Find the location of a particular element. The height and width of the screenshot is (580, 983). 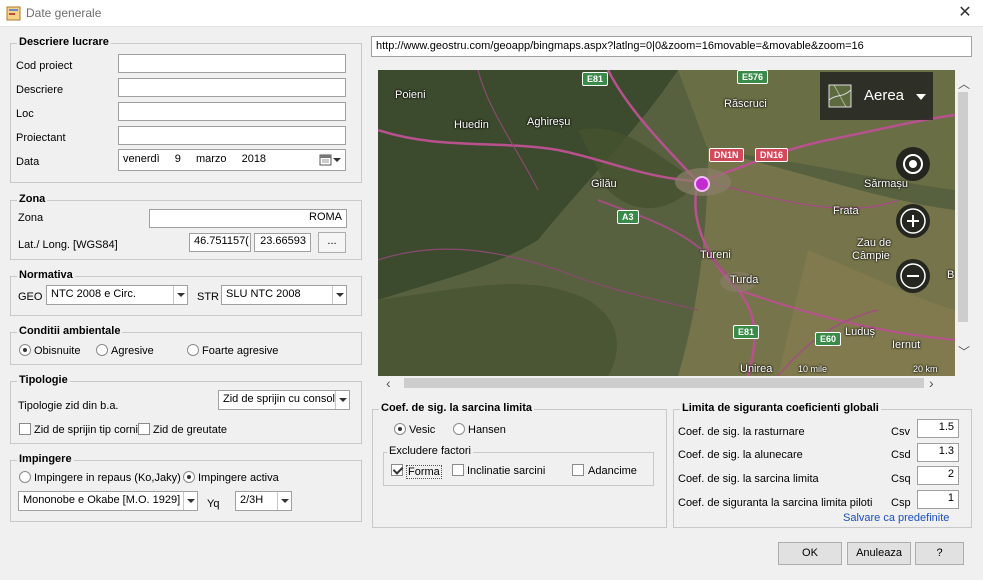

horizontal-scroll-thumb is located at coordinates (664, 383).